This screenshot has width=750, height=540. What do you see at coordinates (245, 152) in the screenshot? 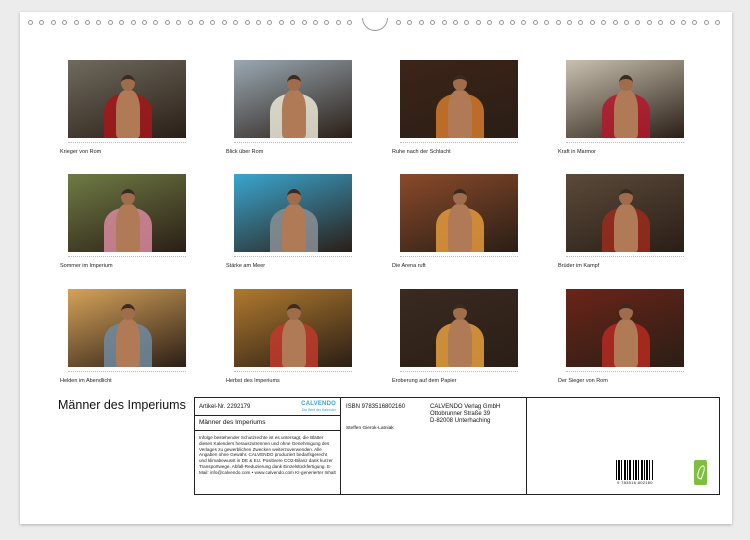
I see `month-caption: Blick über Rom` at bounding box center [245, 152].